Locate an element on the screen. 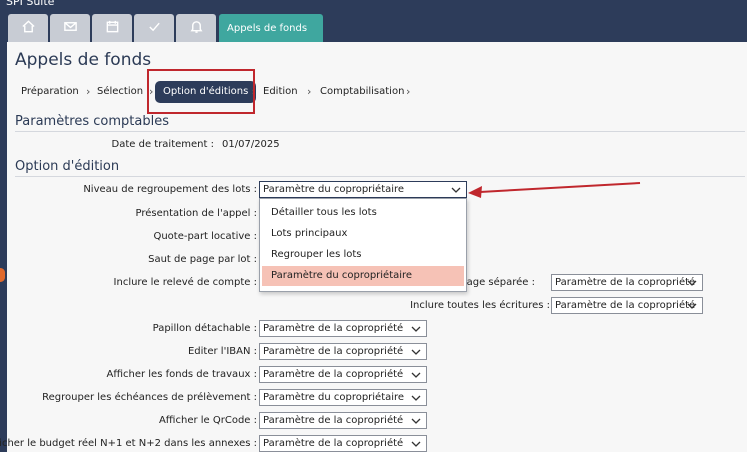 This screenshot has height=452, width=747. iban-select: Paramètre de la copropriété is located at coordinates (343, 351).